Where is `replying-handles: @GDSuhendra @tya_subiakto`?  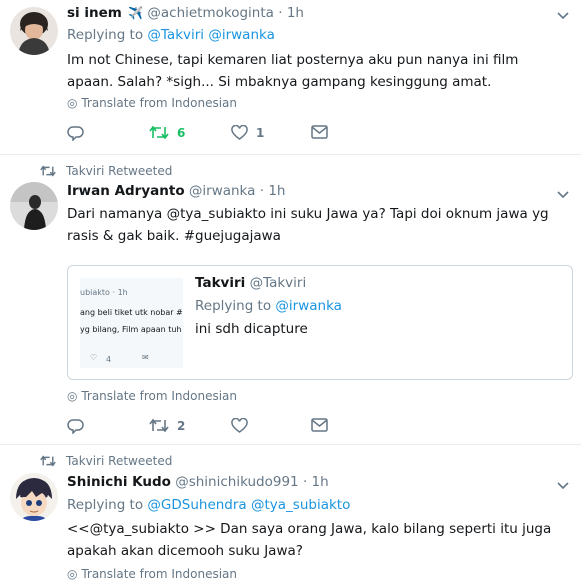
replying-handles: @GDSuhendra @tya_subiakto is located at coordinates (248, 505).